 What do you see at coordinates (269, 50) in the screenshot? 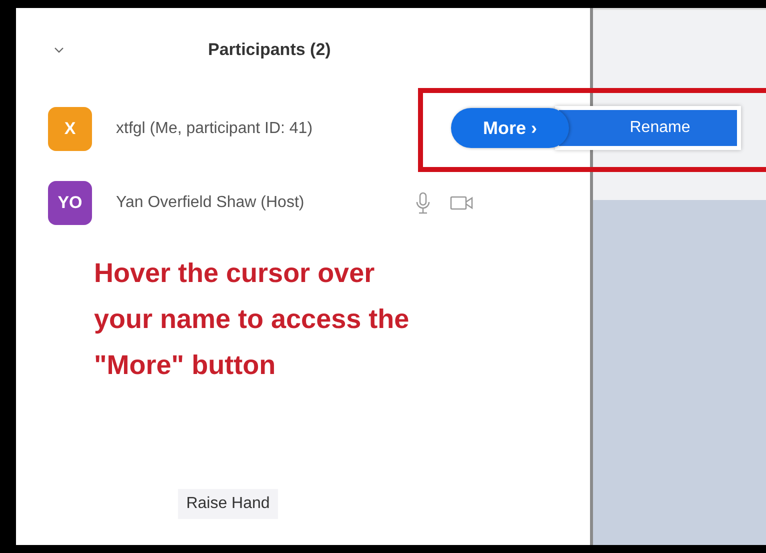
I see `panel-title: Participants (2)` at bounding box center [269, 50].